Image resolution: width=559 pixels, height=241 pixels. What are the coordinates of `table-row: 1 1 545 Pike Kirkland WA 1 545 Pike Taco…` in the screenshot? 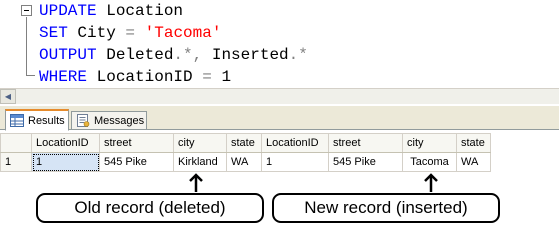 It's located at (245, 162).